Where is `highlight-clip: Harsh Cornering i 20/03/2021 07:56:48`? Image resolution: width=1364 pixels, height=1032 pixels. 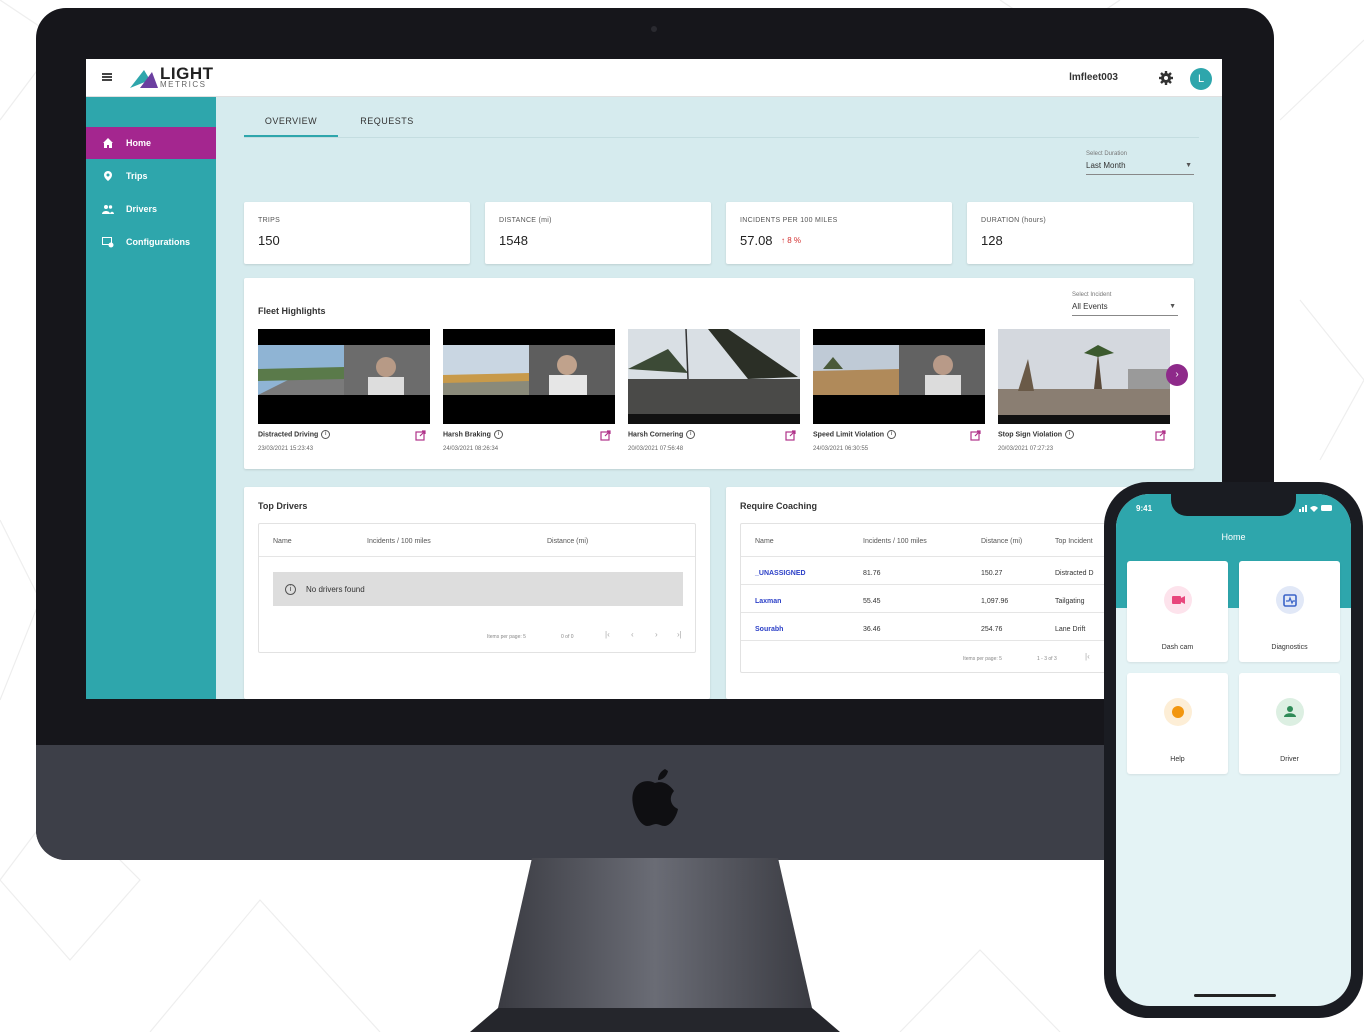
highlight-clip: Harsh Cornering i 20/03/2021 07:56:48 is located at coordinates (714, 390).